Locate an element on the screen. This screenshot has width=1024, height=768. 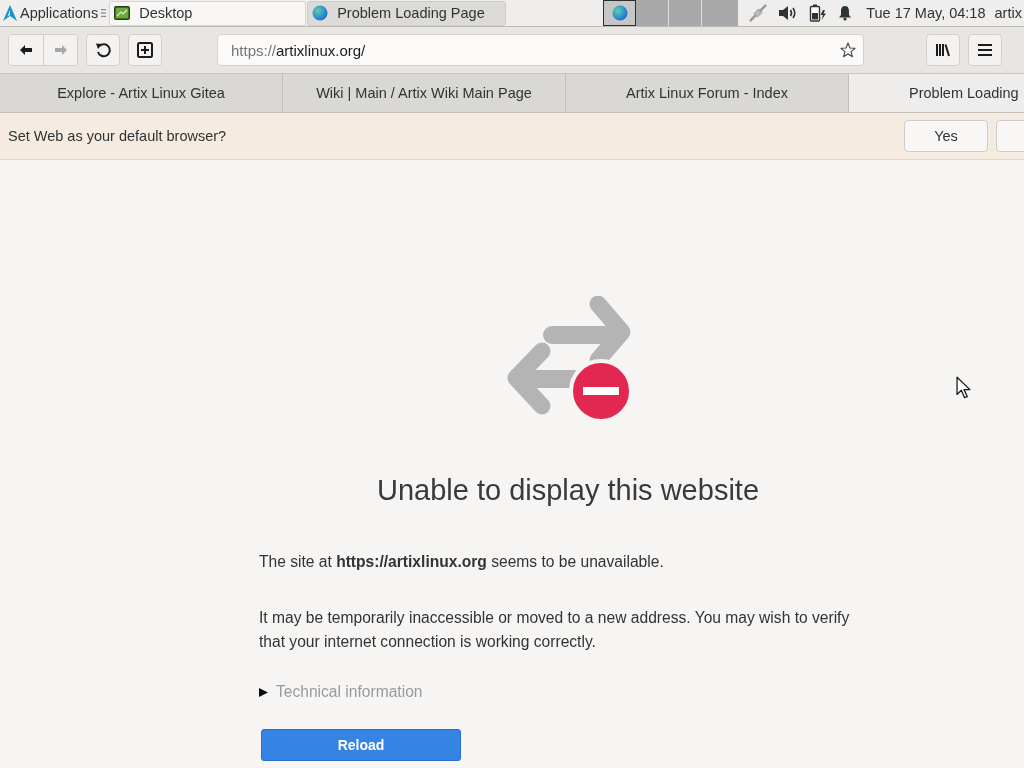
reload-button is located at coordinates (103, 50).